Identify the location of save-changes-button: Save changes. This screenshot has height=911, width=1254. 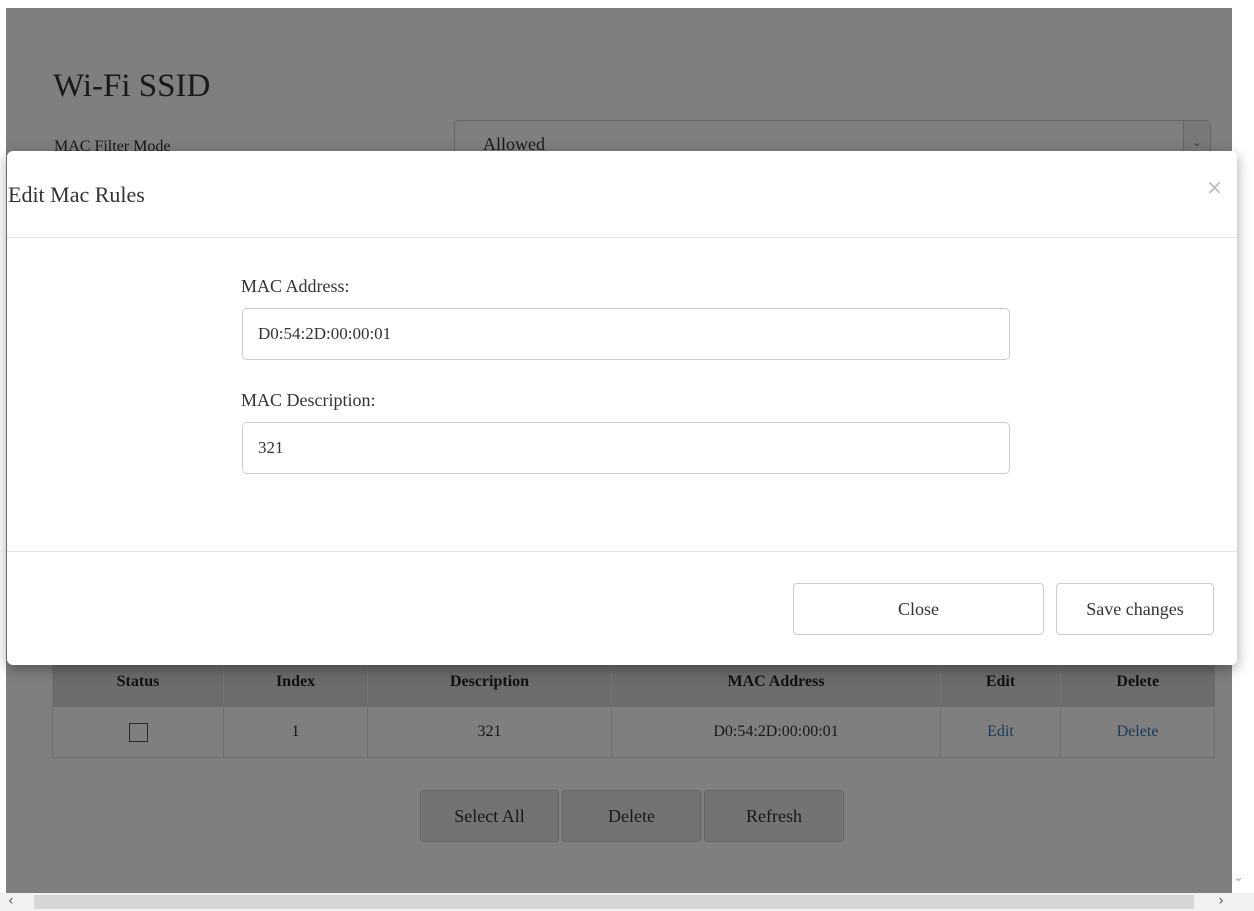
(1135, 609).